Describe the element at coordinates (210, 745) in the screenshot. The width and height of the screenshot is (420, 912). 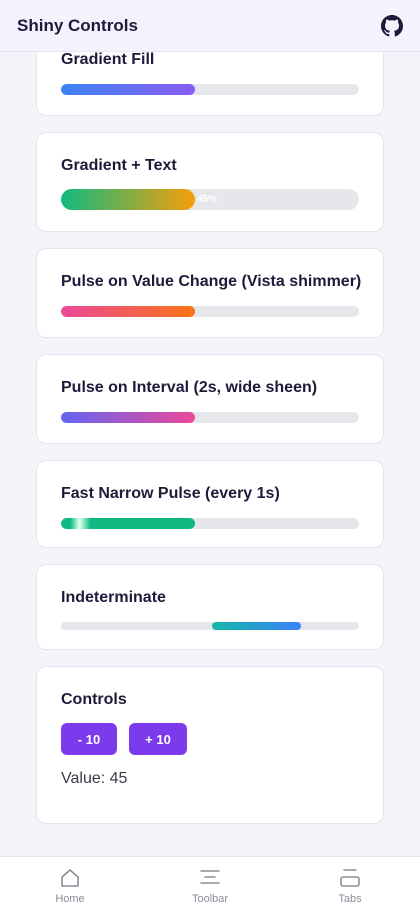
I see `card-controls: Controls - 10 + 10 Value: 45` at that location.